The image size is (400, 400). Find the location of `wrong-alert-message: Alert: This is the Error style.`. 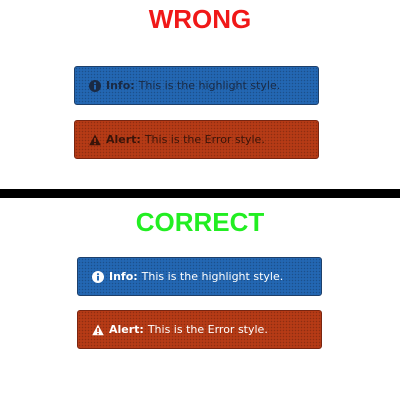

wrong-alert-message: Alert: This is the Error style. is located at coordinates (196, 139).